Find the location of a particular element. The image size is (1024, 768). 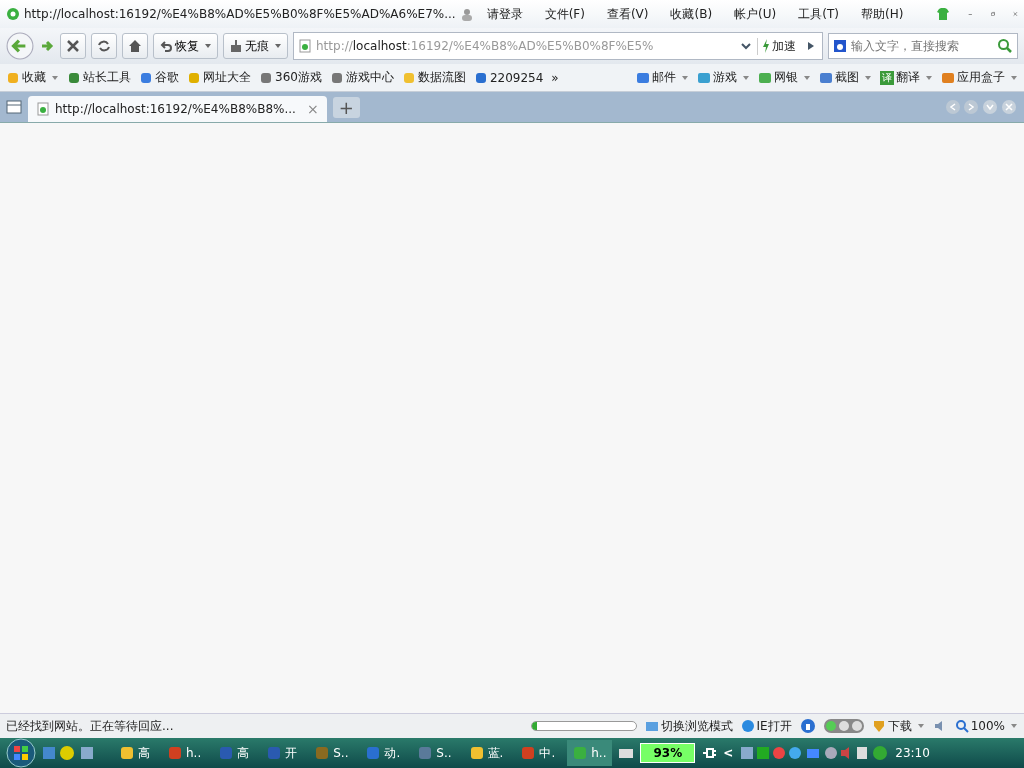

taskbar-button: 开 is located at coordinates (282, 753).